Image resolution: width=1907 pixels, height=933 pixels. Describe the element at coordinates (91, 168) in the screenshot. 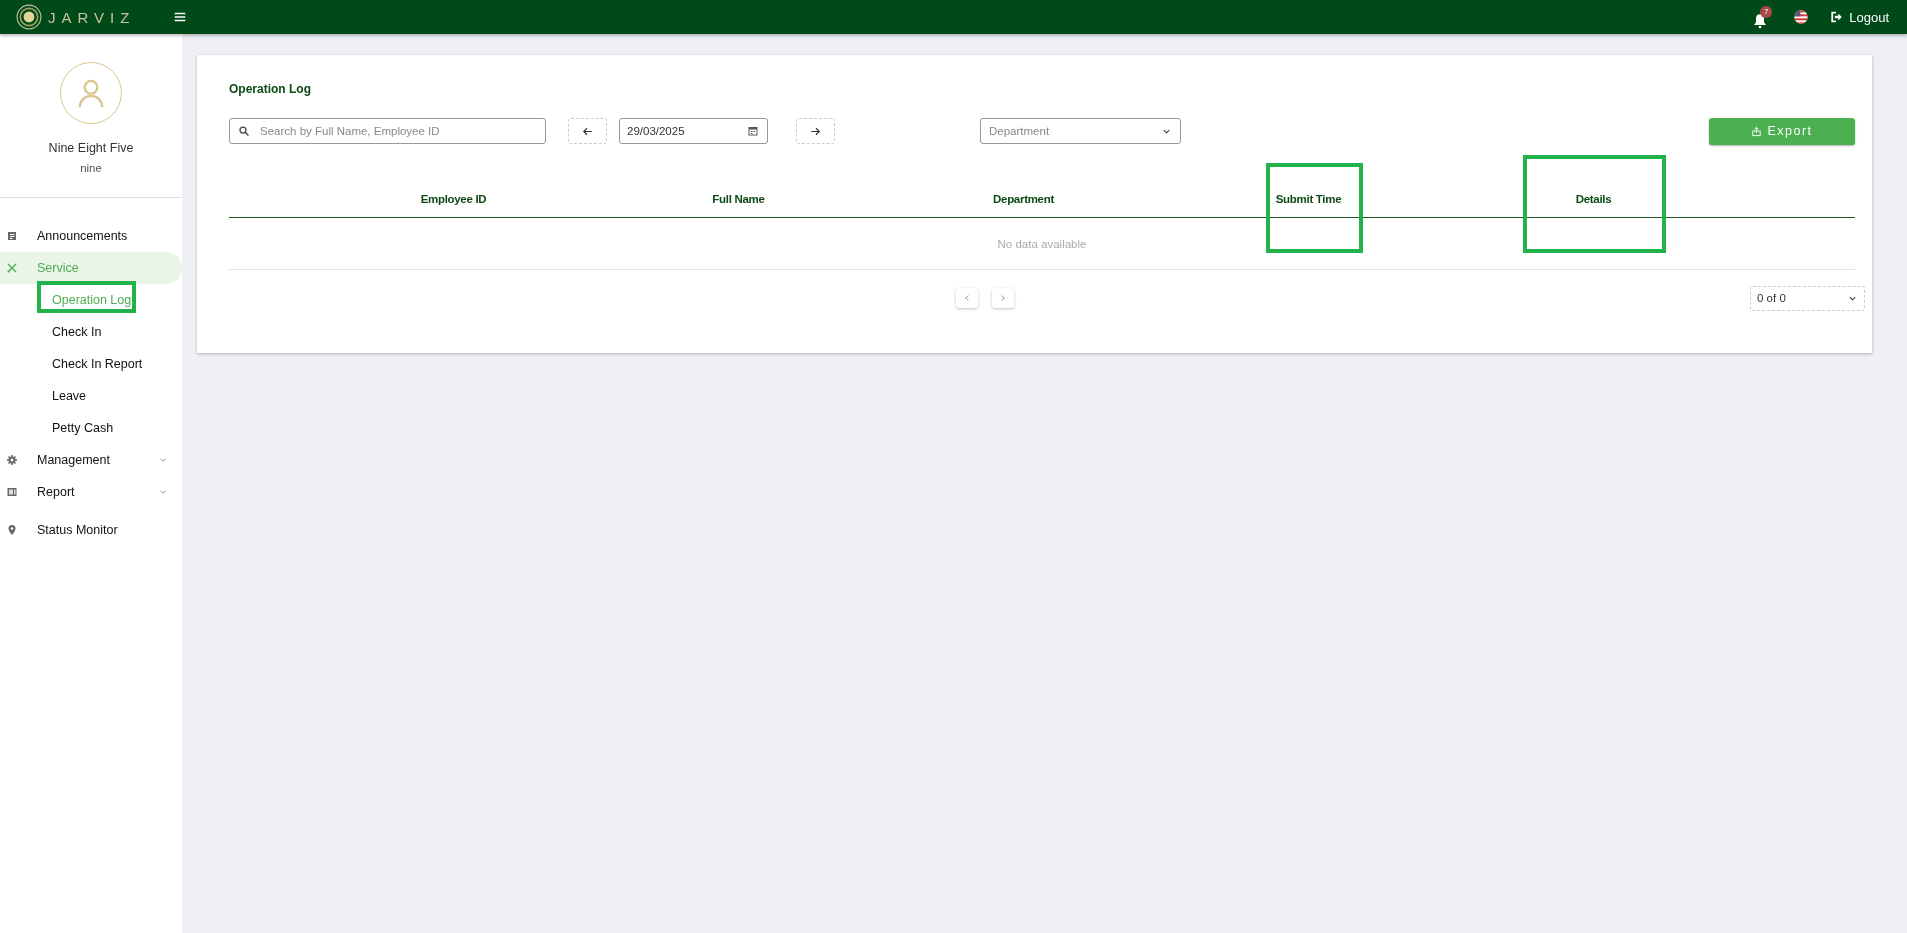

I see `user-id: nine` at that location.